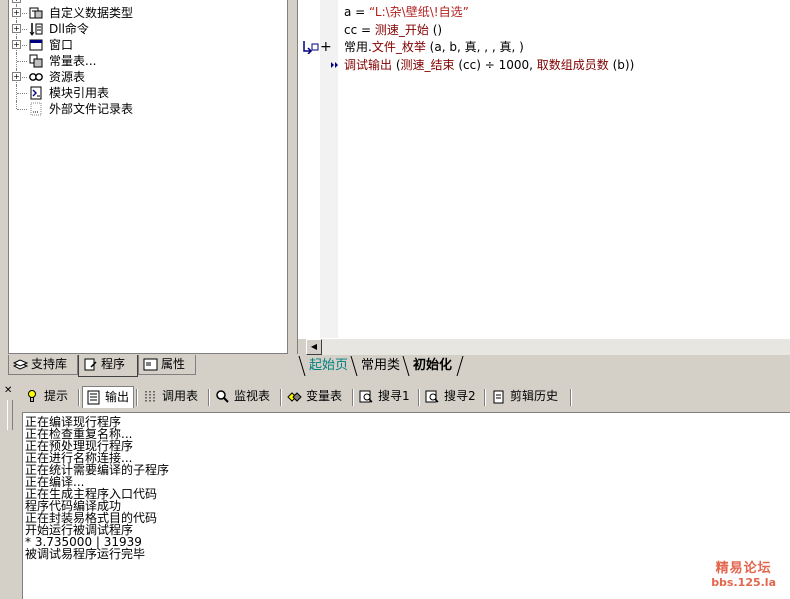 This screenshot has height=599, width=790. What do you see at coordinates (317, 397) in the screenshot?
I see `tab-variables: 变量表` at bounding box center [317, 397].